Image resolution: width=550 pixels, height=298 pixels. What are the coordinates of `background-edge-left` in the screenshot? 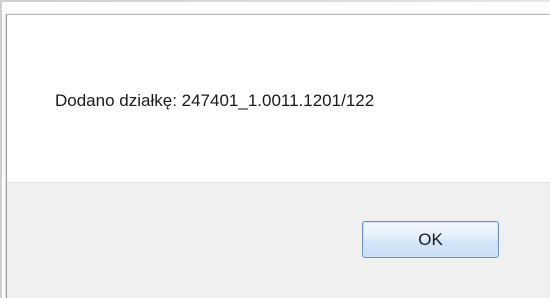 It's located at (1, 149).